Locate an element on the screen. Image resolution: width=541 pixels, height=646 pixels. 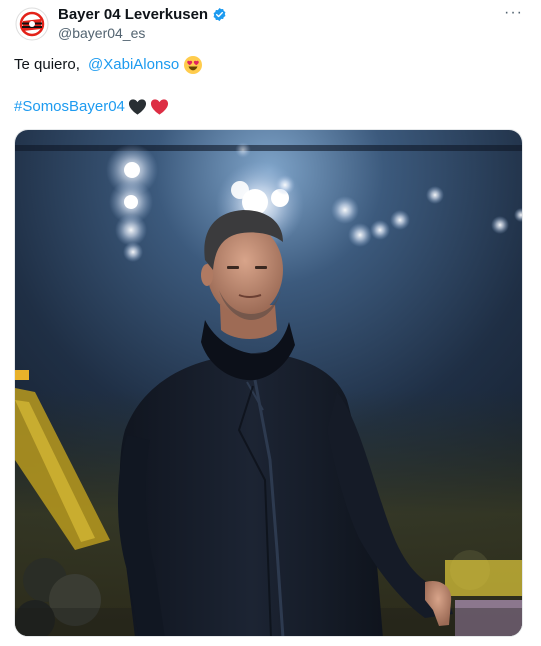
hashtag-link: #SomosBayer04 is located at coordinates (69, 107).